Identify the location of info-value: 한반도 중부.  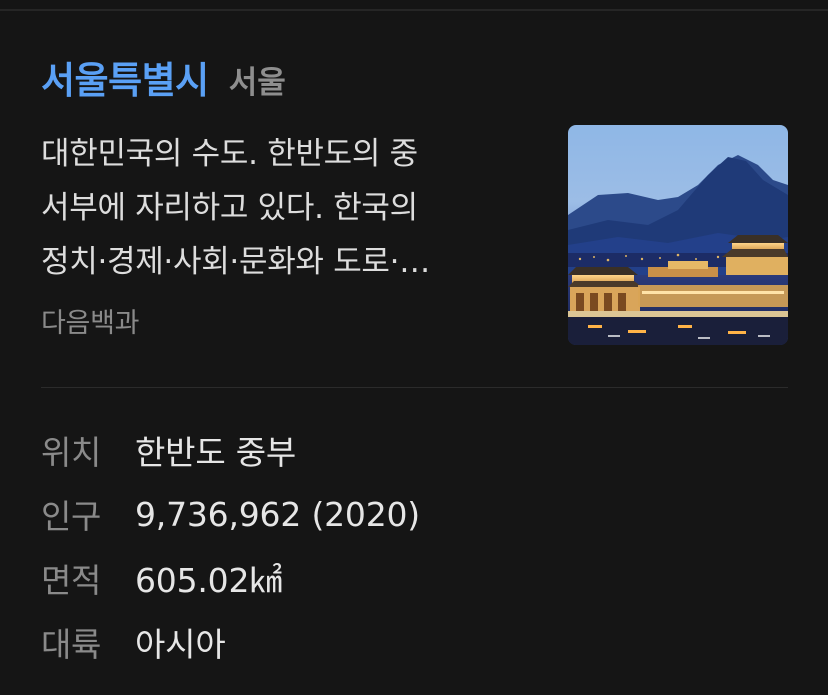
(216, 452).